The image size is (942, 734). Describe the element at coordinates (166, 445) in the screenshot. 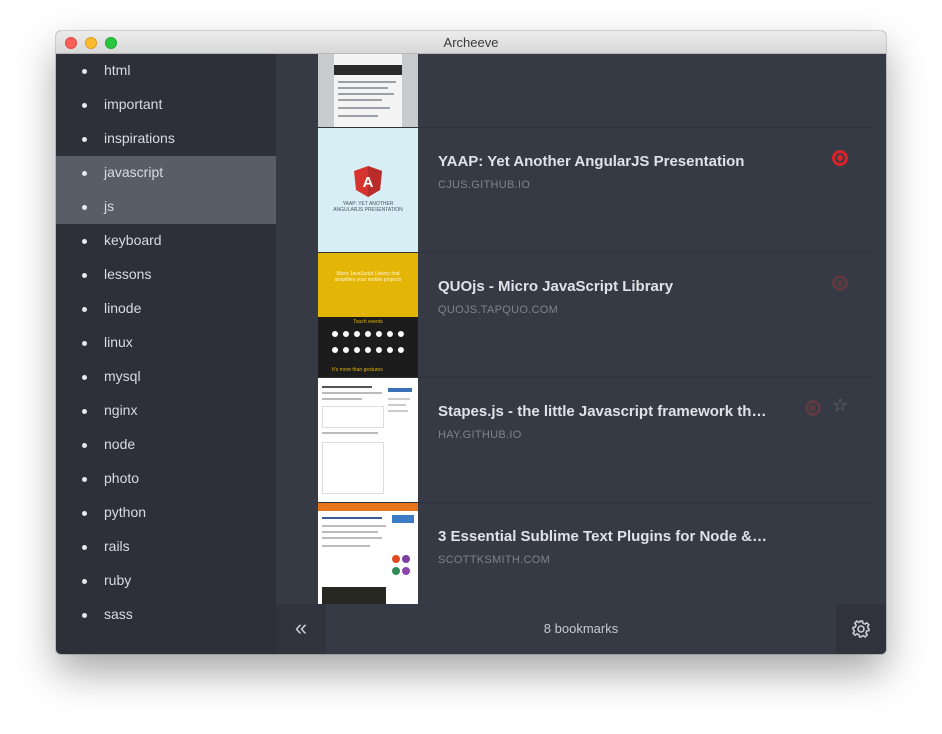

I see `sidebar-tag-node: node` at that location.